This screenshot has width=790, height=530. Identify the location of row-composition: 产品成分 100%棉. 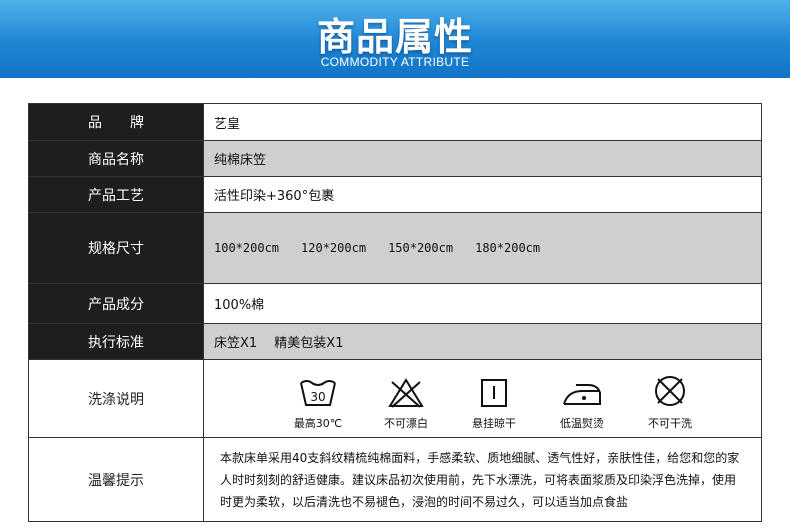
(395, 304).